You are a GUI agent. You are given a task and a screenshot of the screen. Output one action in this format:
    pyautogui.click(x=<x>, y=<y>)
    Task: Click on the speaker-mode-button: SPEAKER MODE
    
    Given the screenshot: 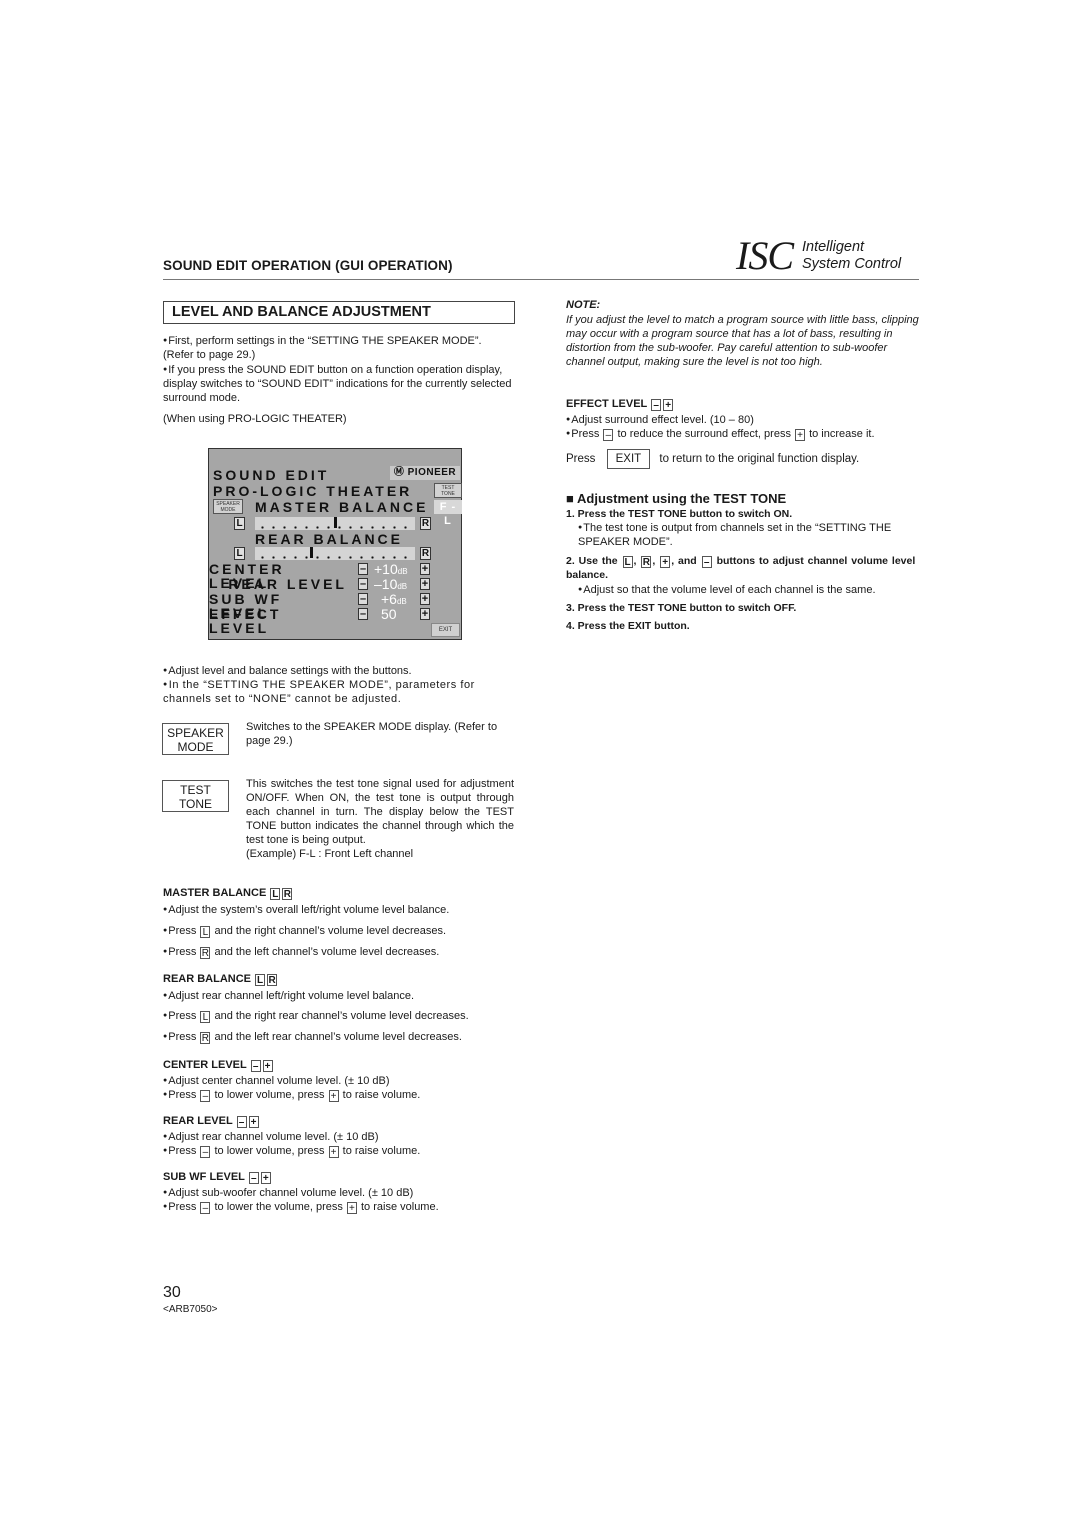 What is the action you would take?
    pyautogui.click(x=228, y=506)
    